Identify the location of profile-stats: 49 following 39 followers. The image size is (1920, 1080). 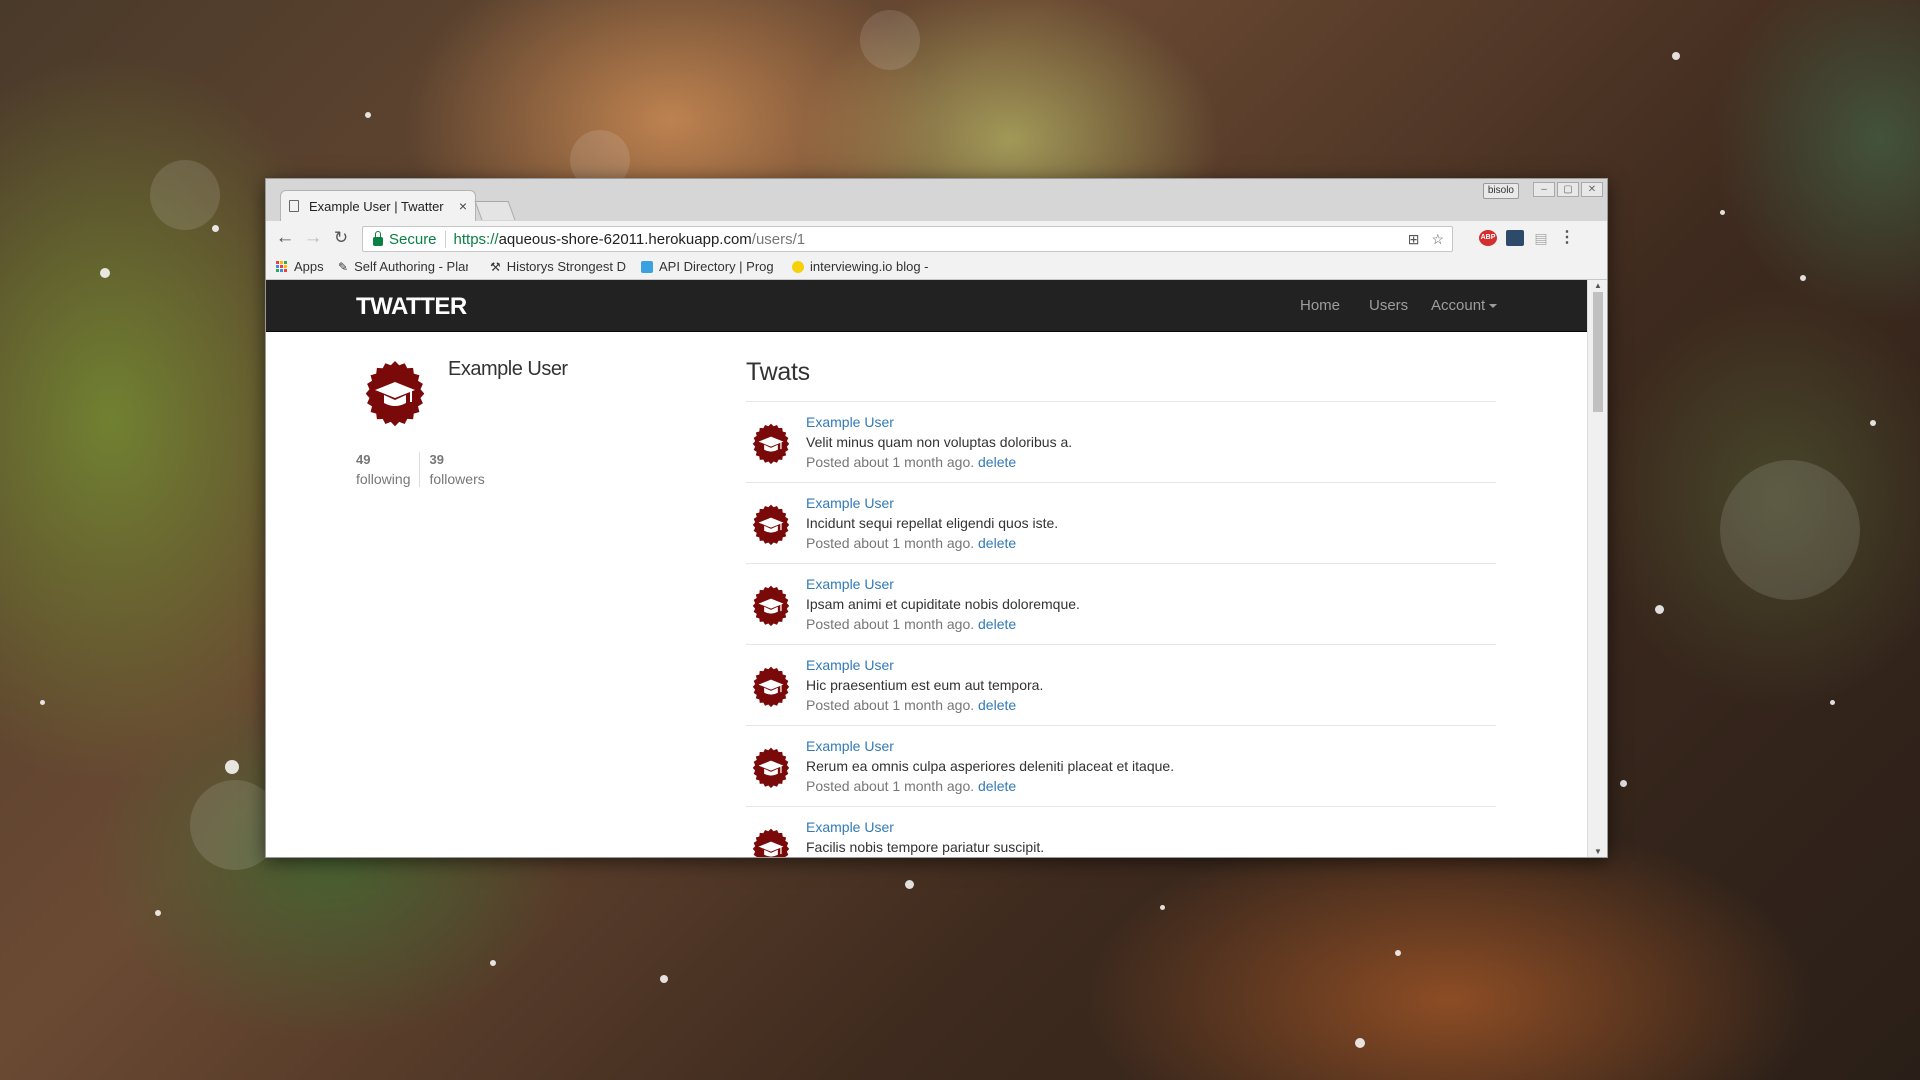
(425, 469).